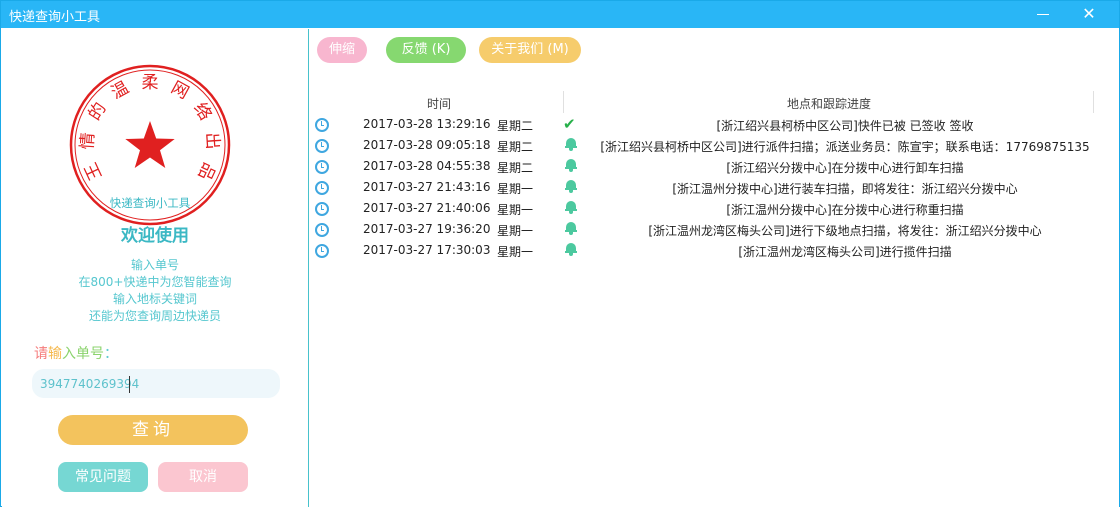 This screenshot has height=507, width=1120. Describe the element at coordinates (845, 189) in the screenshot. I see `row-location: [浙江温州分拨中心]进行装车扫描，即将发往：浙江绍兴分拨中心` at that location.